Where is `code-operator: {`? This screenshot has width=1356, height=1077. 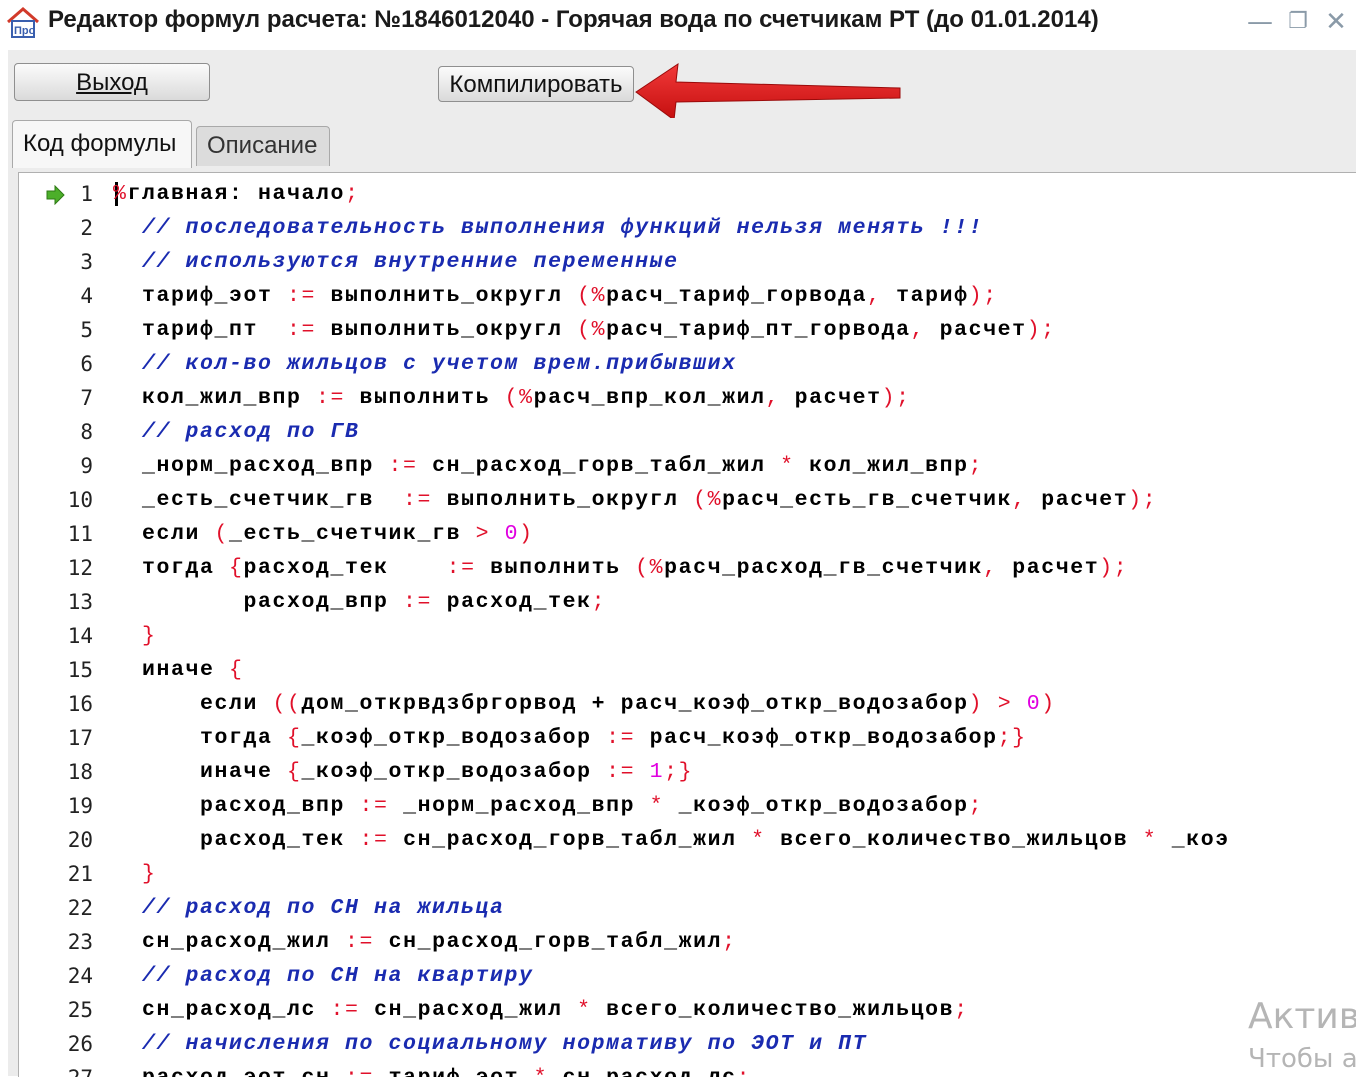 code-operator: { is located at coordinates (236, 670).